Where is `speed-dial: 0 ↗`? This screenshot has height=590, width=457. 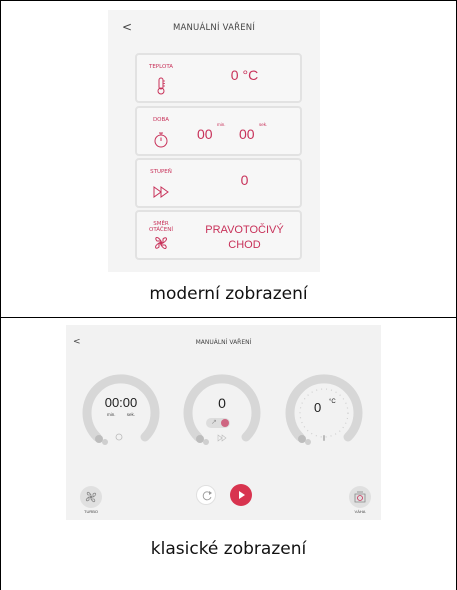
speed-dial: 0 ↗ is located at coordinates (222, 413).